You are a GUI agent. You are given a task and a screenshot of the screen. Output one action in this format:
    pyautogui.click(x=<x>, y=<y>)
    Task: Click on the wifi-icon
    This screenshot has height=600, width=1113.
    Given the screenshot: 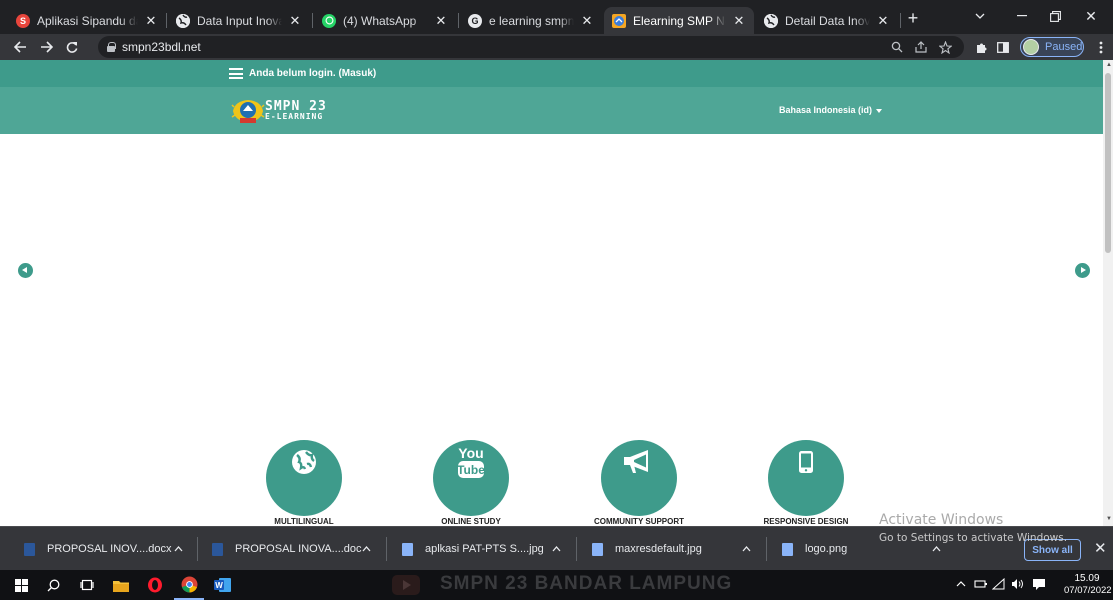 What is the action you would take?
    pyautogui.click(x=998, y=585)
    